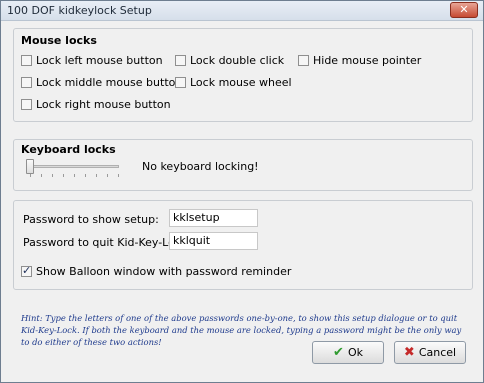 The height and width of the screenshot is (383, 484). I want to click on quit-password-input: kklquit, so click(213, 241).